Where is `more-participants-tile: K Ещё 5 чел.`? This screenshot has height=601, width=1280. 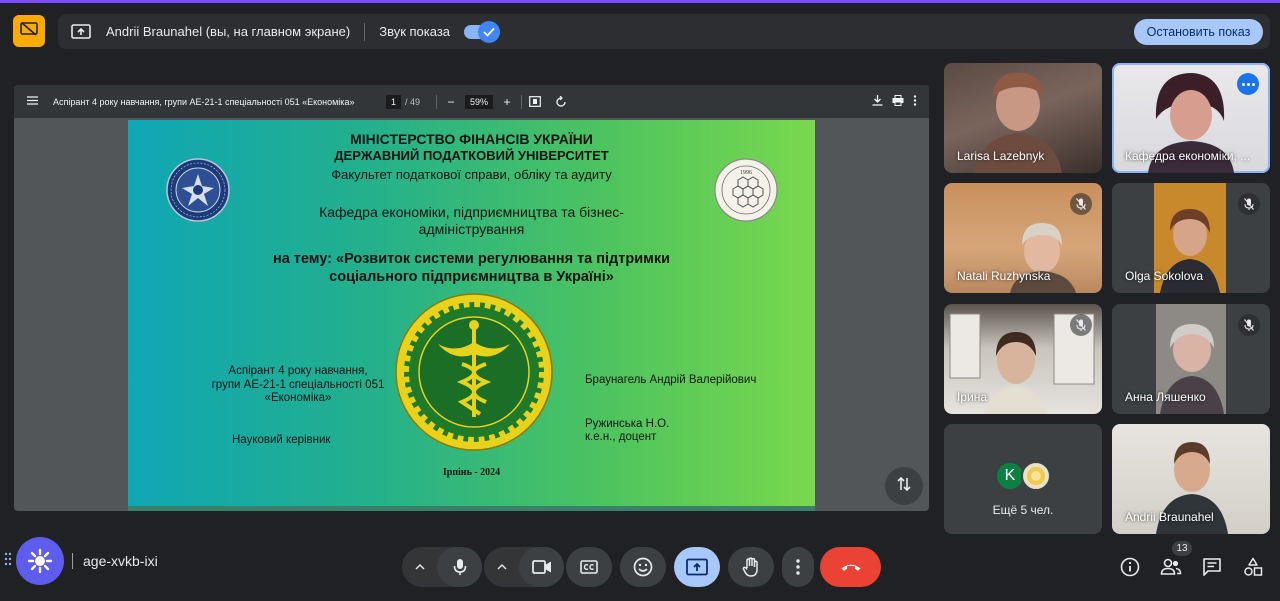 more-participants-tile: K Ещё 5 чел. is located at coordinates (1023, 479).